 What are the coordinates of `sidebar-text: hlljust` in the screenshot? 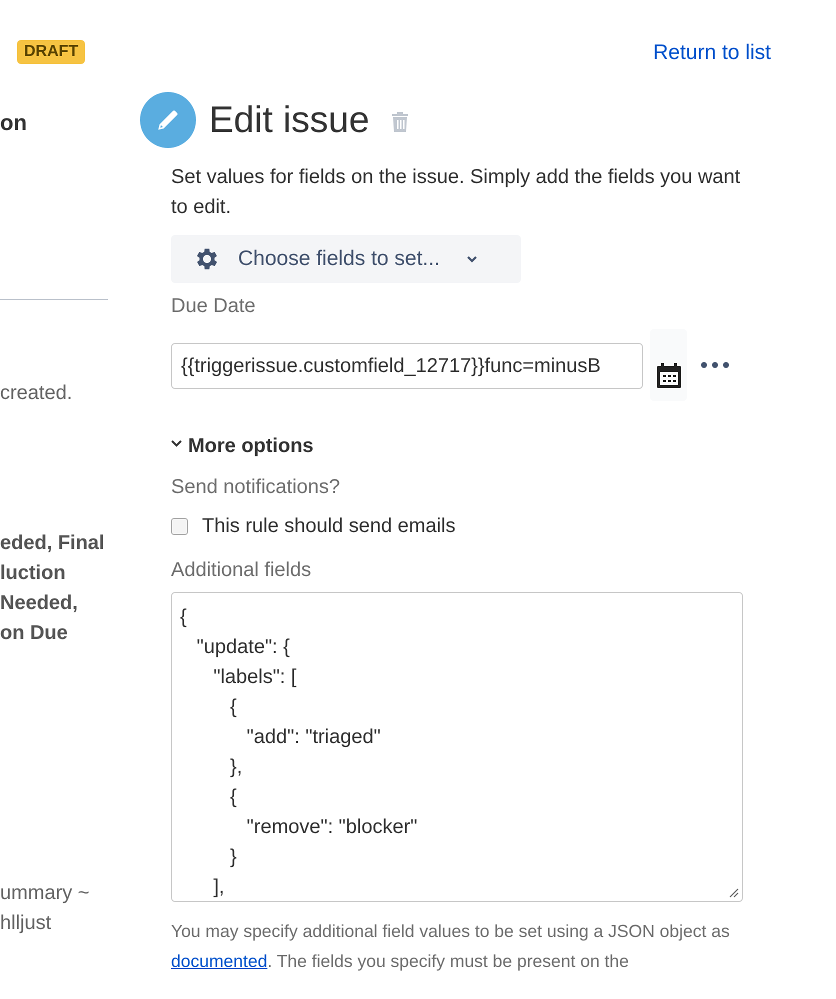 It's located at (26, 923).